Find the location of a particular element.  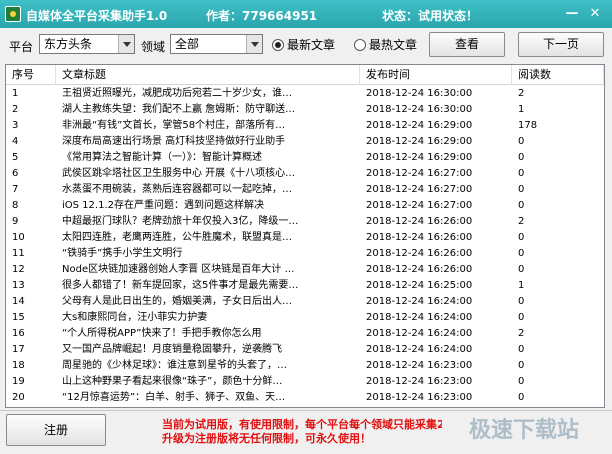

category-label: 领域 is located at coordinates (153, 47).